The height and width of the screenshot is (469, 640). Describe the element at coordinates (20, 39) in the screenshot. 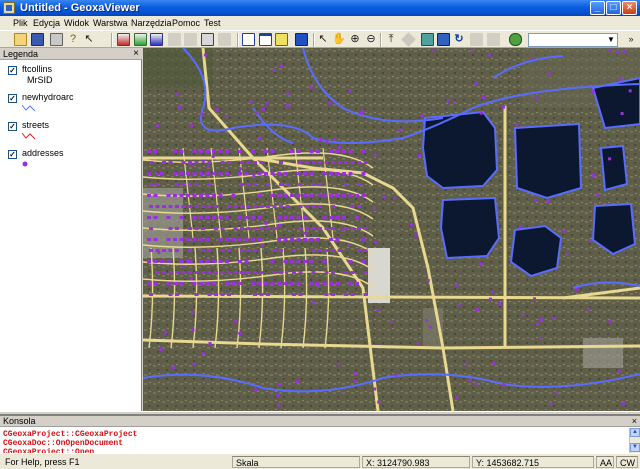

I see `open-icon` at that location.